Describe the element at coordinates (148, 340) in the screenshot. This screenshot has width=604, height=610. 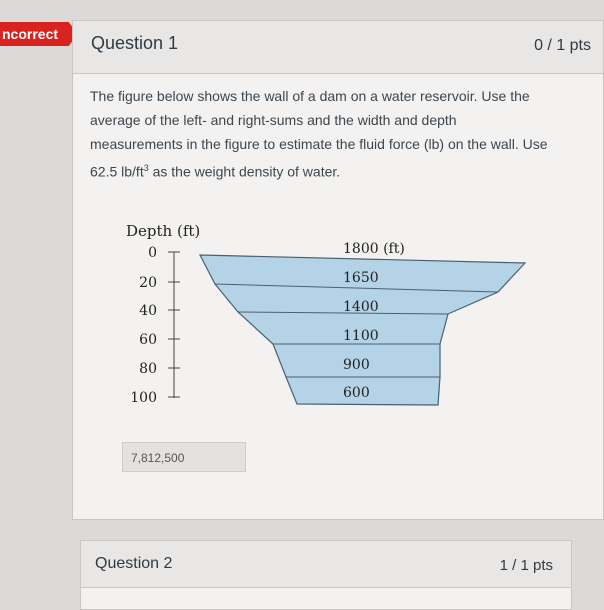
I see `depth-tick-label: 60` at that location.